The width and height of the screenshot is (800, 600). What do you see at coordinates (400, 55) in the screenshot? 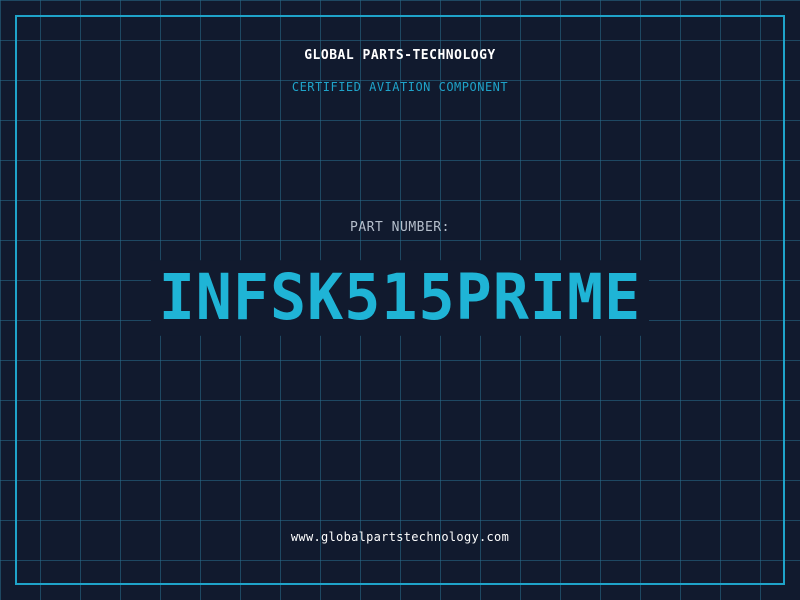
I see `company-name: GLOBAL PARTS-TECHNOLOGY` at bounding box center [400, 55].